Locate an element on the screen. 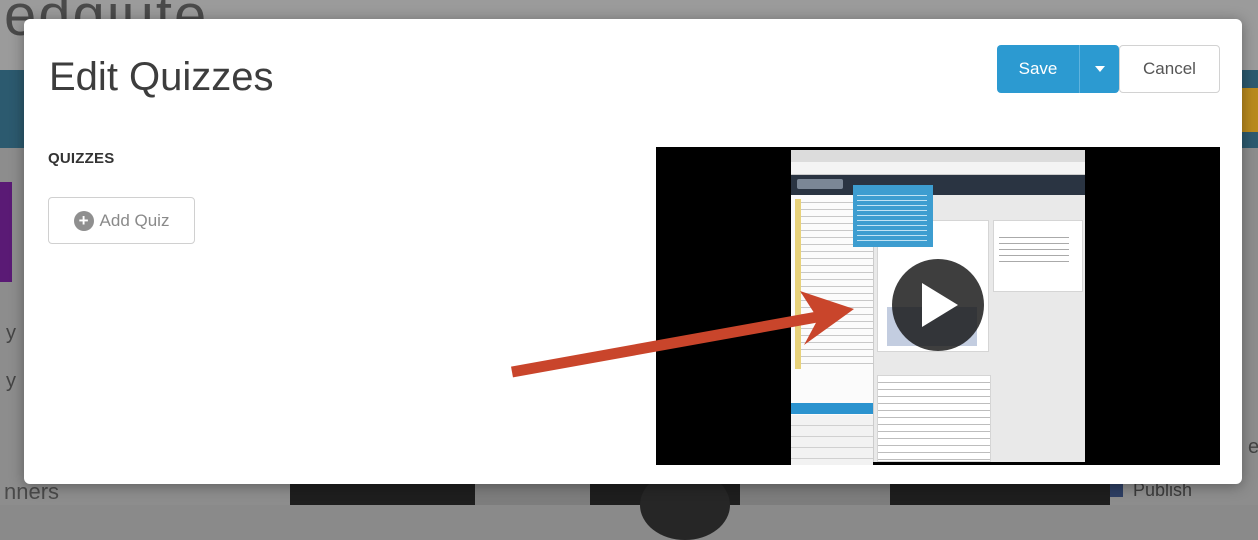  screenshot-tab-bar is located at coordinates (938, 156).